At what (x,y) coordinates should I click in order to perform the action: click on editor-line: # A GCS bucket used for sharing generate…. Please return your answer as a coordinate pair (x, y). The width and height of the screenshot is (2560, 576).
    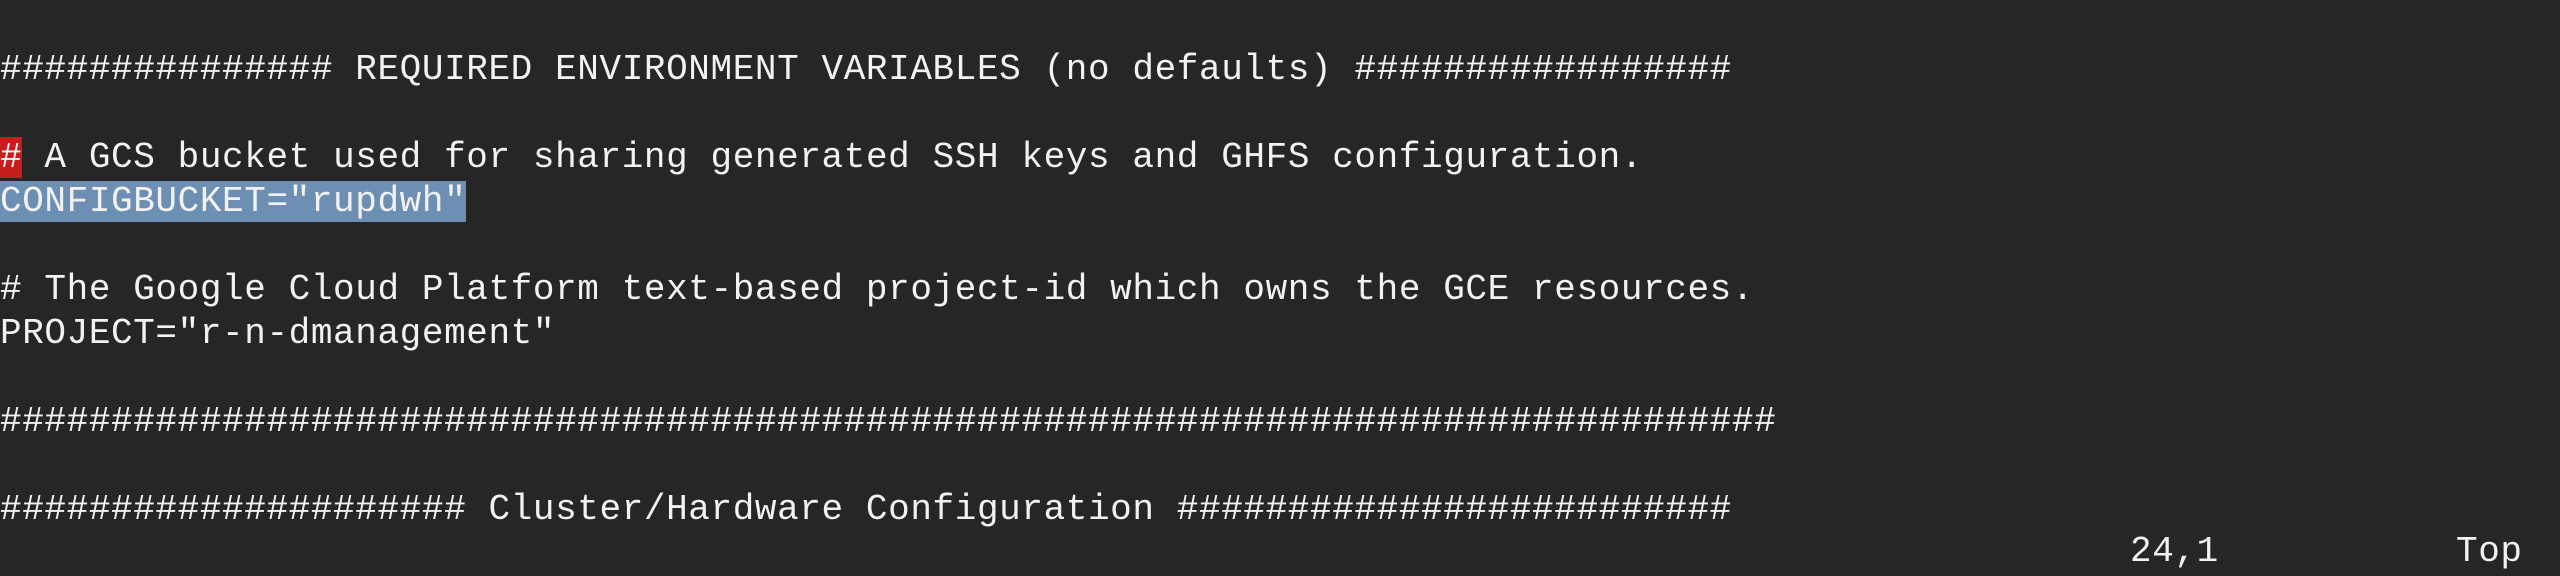
    Looking at the image, I should click on (1280, 158).